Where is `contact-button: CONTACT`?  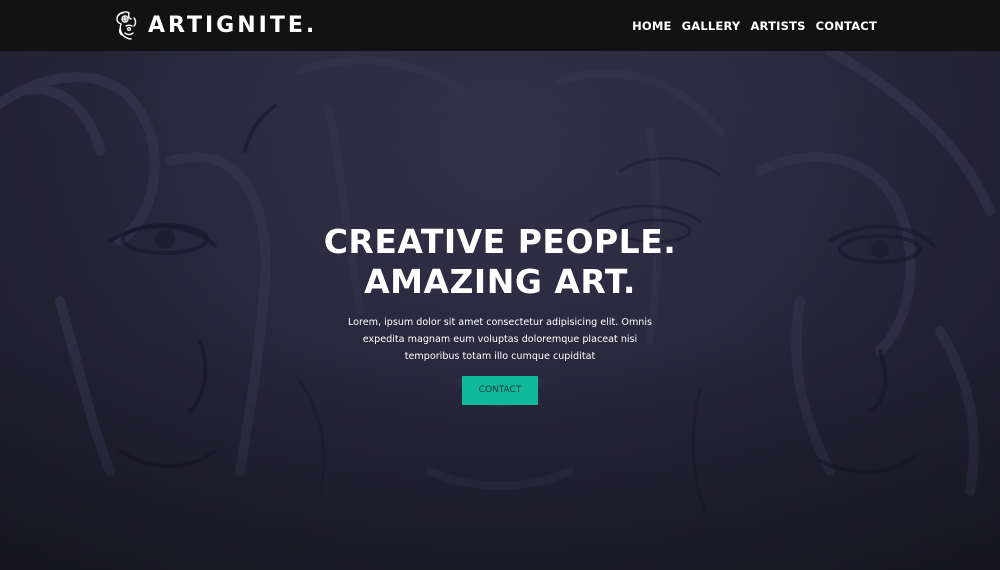
contact-button: CONTACT is located at coordinates (500, 390).